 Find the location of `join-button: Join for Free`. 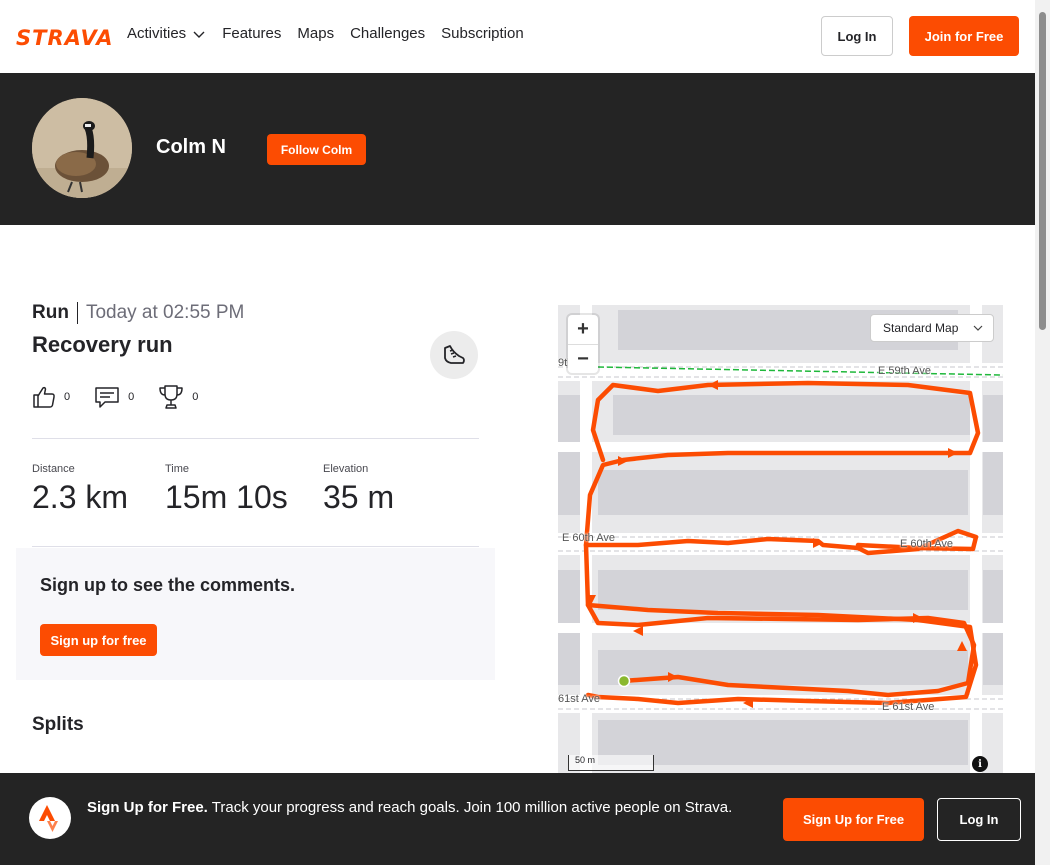

join-button: Join for Free is located at coordinates (964, 36).